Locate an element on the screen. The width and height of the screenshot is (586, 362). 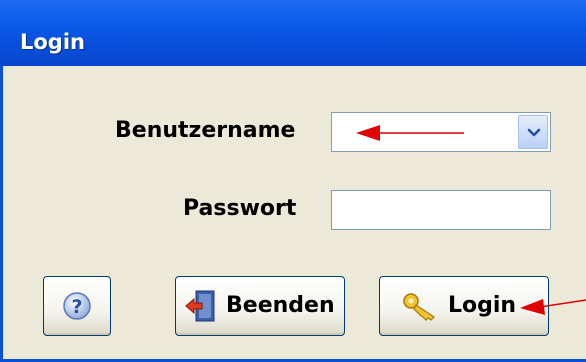
exit-button-label: Beenden is located at coordinates (280, 305).